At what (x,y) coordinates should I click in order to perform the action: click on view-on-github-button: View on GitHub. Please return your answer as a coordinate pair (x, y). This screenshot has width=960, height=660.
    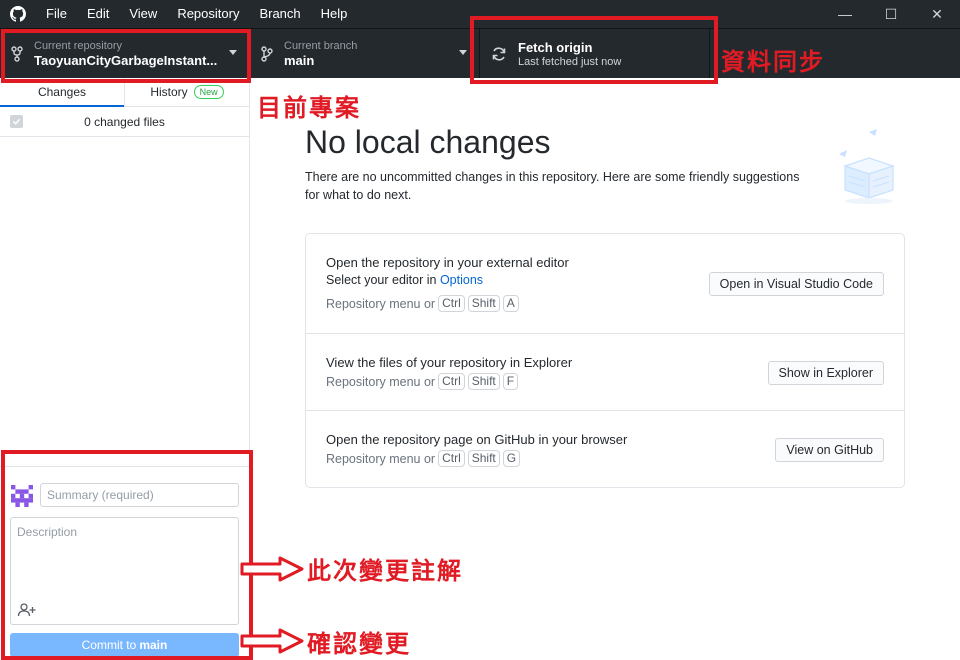
    Looking at the image, I should click on (829, 450).